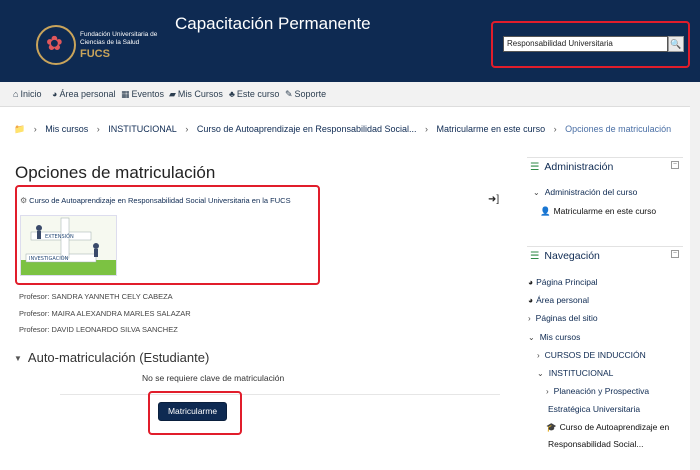 This screenshot has height=470, width=700. I want to click on sidebar-item-planeacion: › Planeación y Prospectiva, so click(597, 391).